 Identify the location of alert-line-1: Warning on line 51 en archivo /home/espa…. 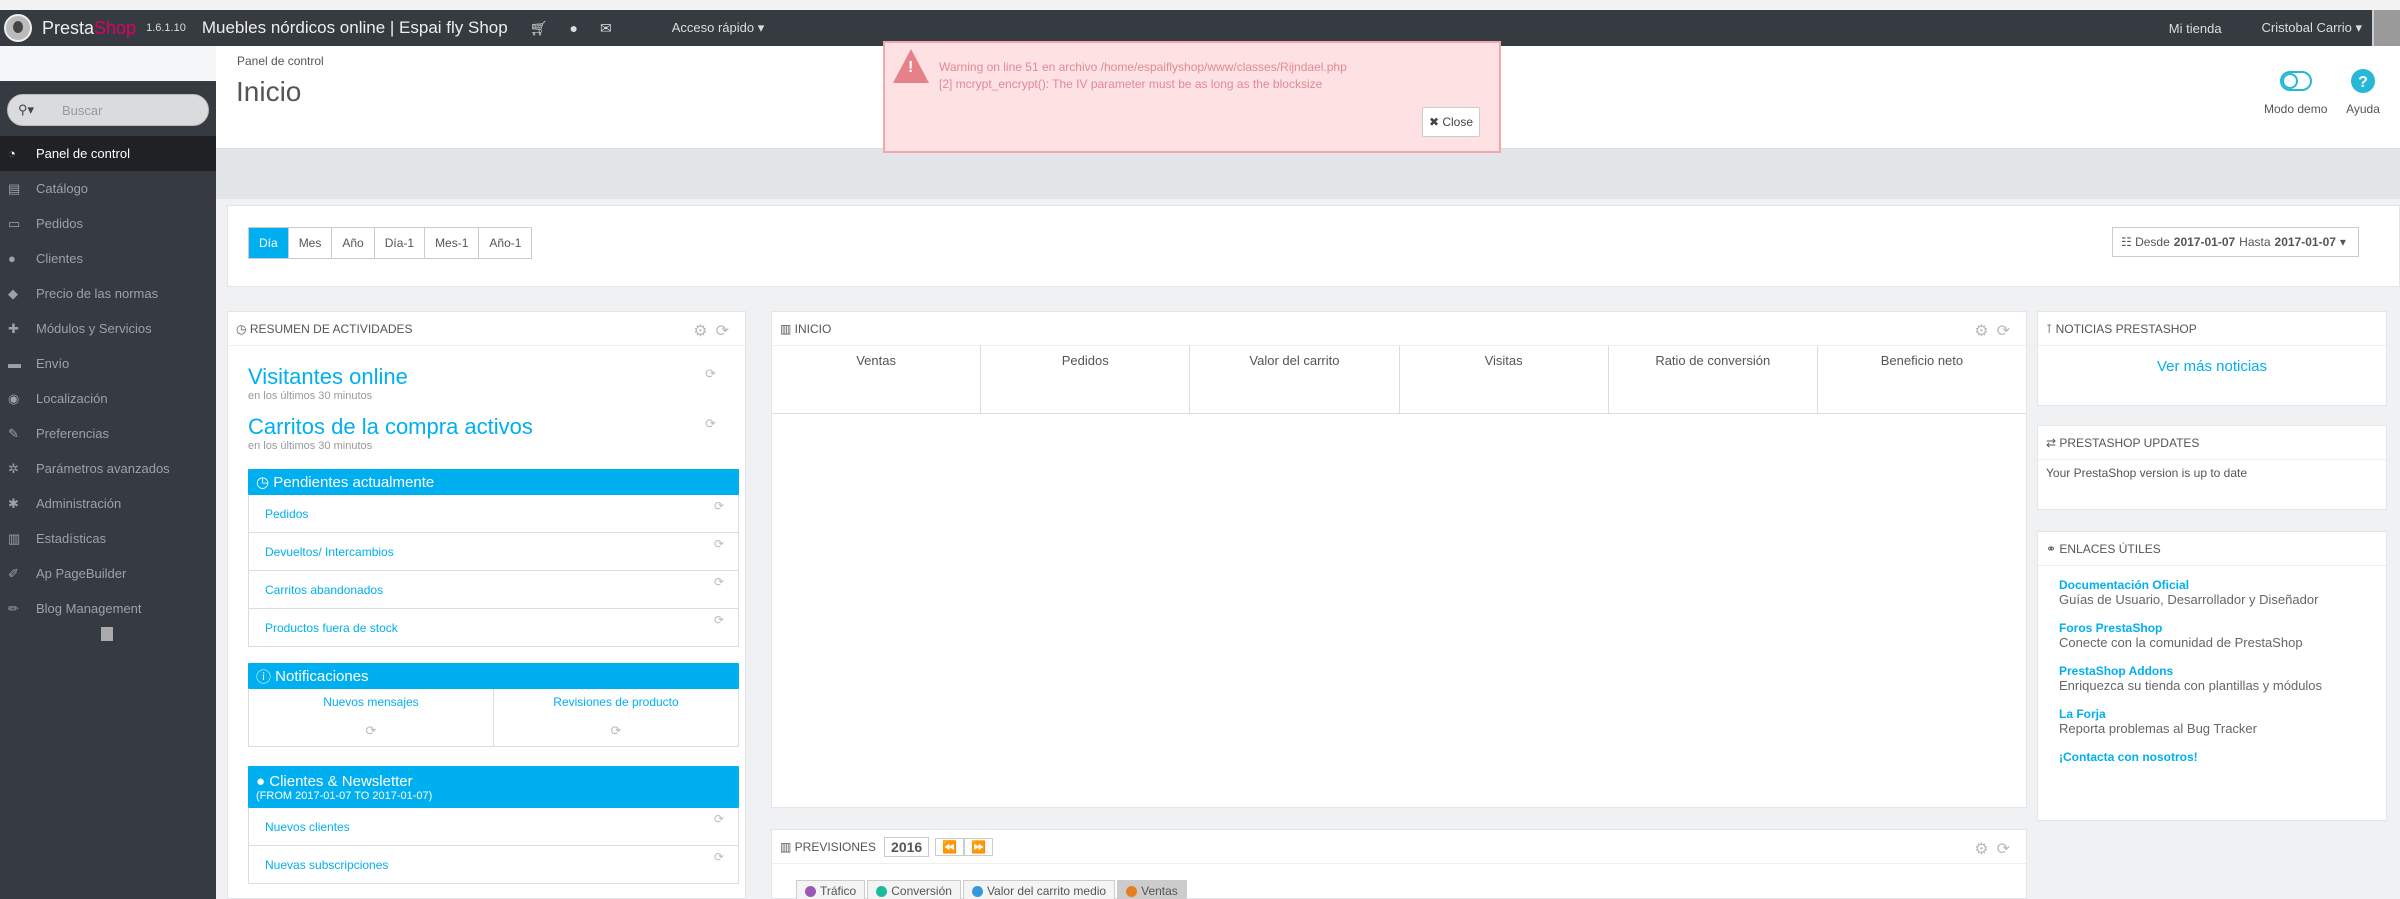
(1143, 67).